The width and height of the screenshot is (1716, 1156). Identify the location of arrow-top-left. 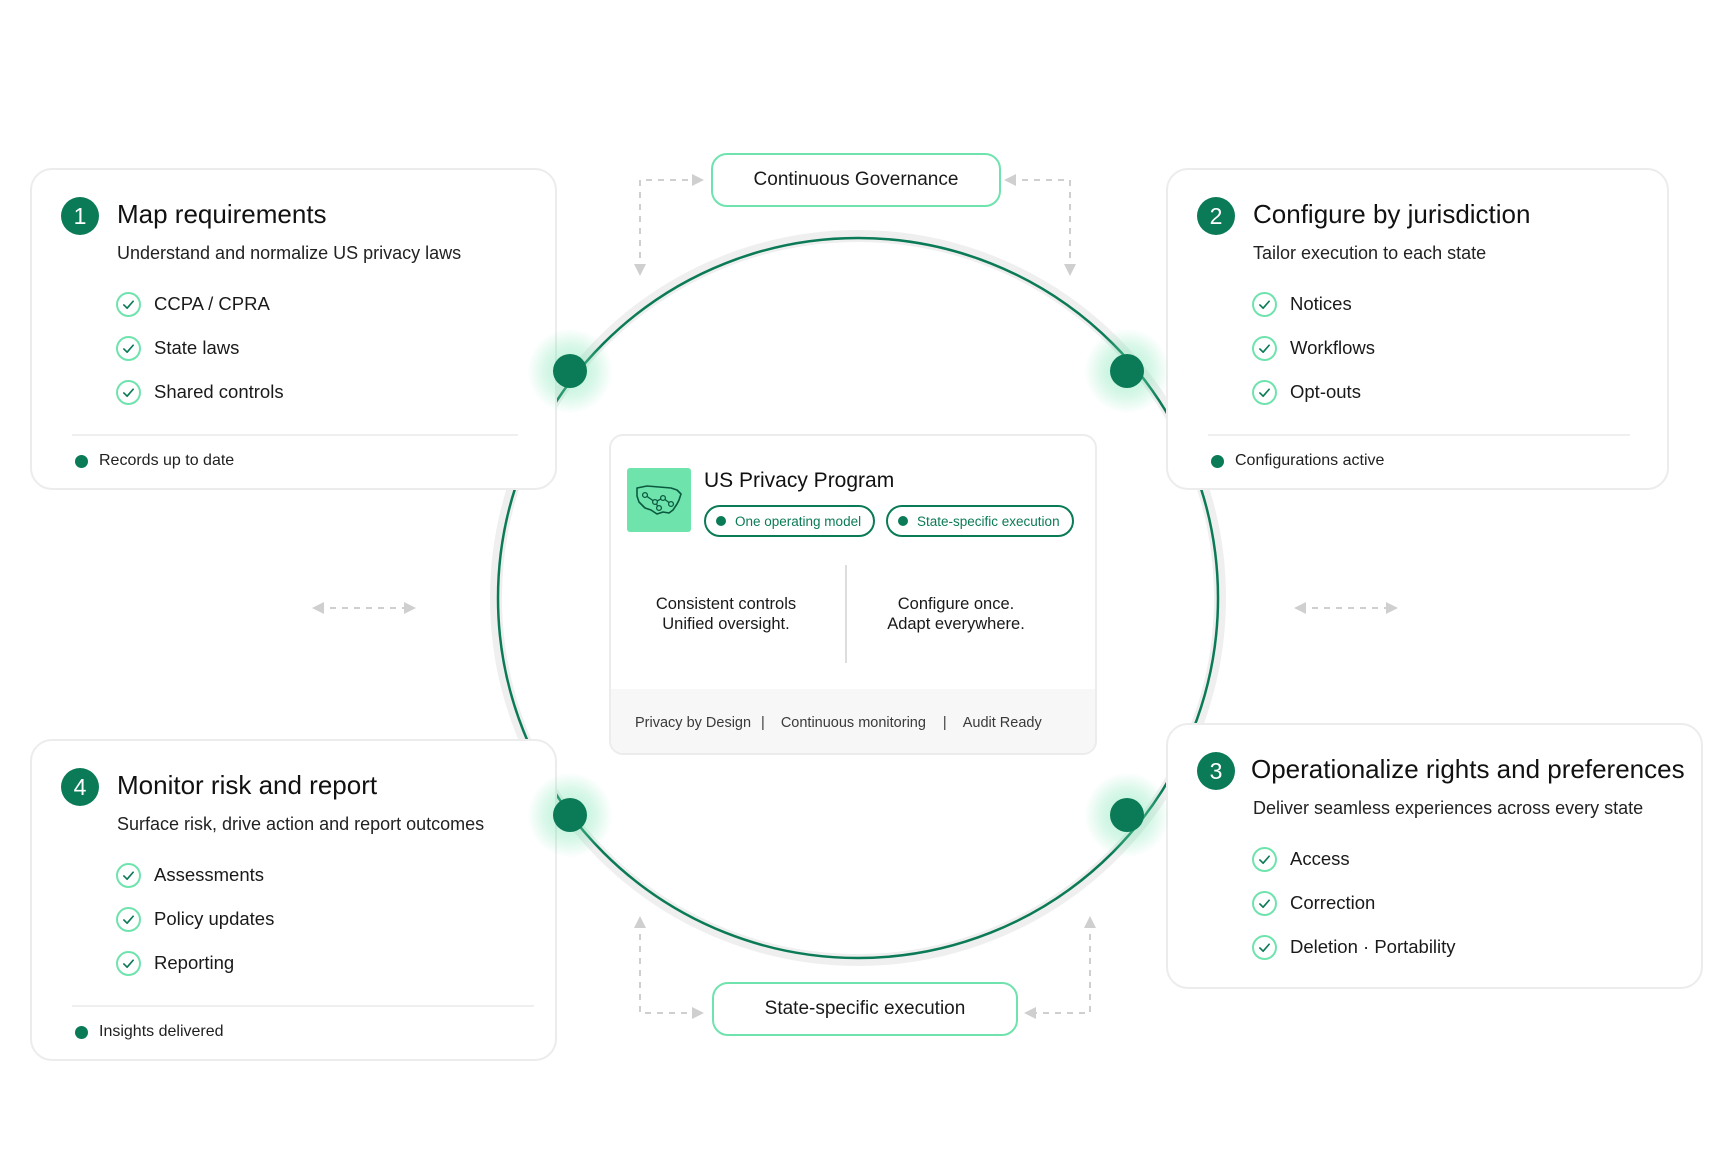
(669, 225).